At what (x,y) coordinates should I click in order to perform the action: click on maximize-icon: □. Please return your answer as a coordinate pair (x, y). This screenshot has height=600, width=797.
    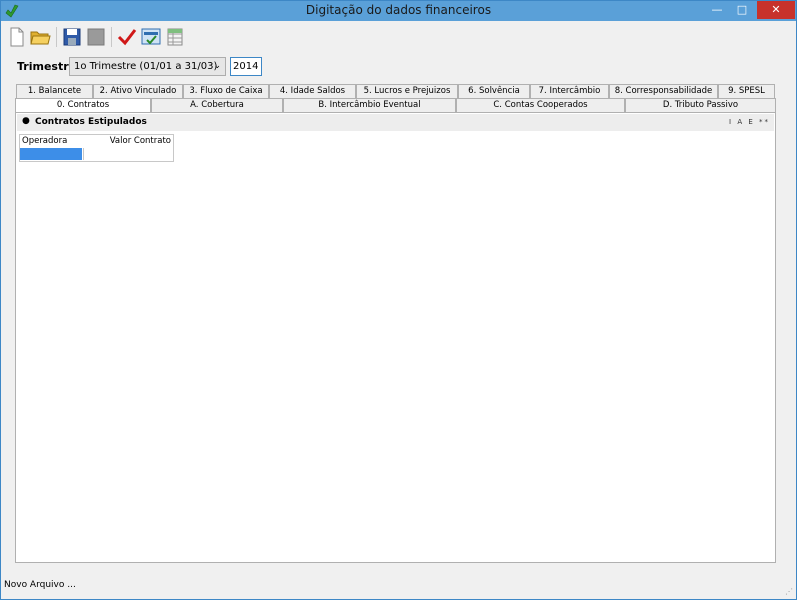
    Looking at the image, I should click on (742, 9).